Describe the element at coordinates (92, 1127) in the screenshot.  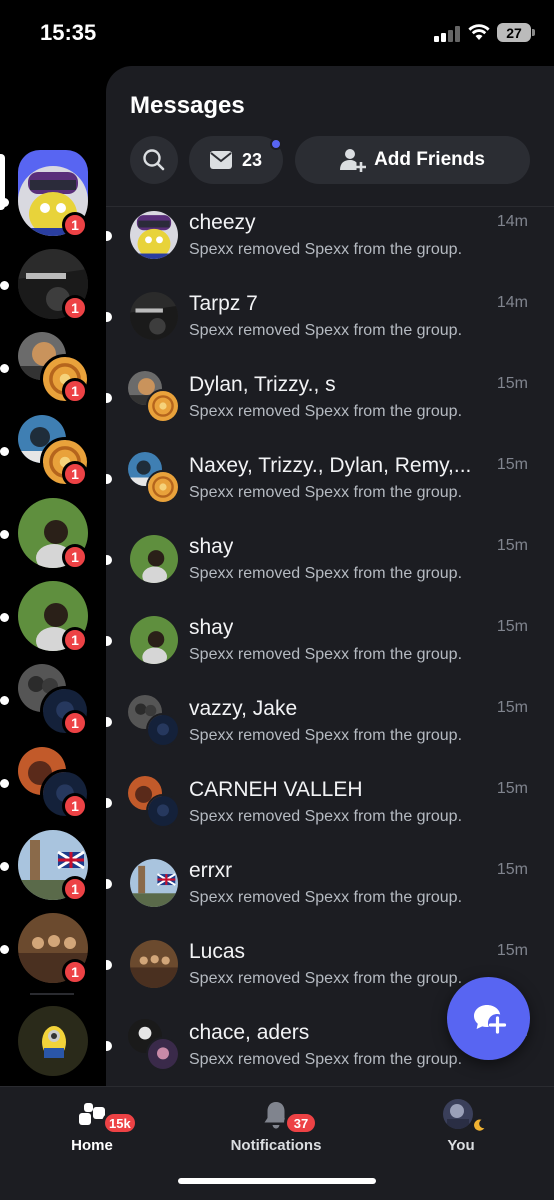
I see `tab-home: 15k Home` at that location.